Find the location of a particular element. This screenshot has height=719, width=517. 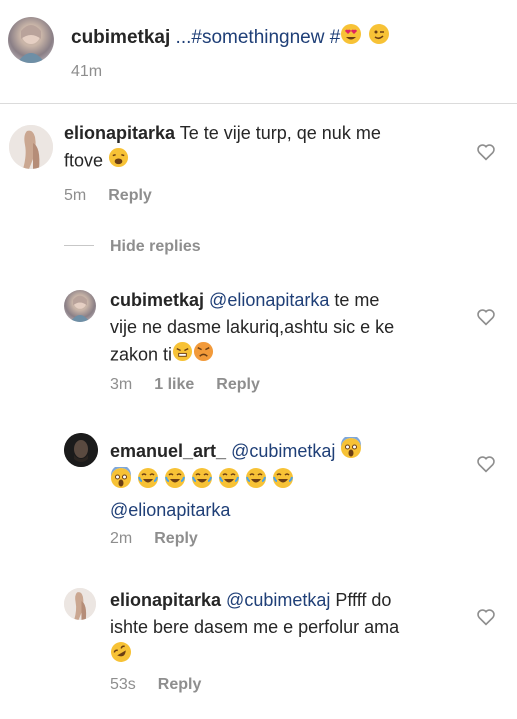

reply-meta: 2m Reply is located at coordinates (154, 538).